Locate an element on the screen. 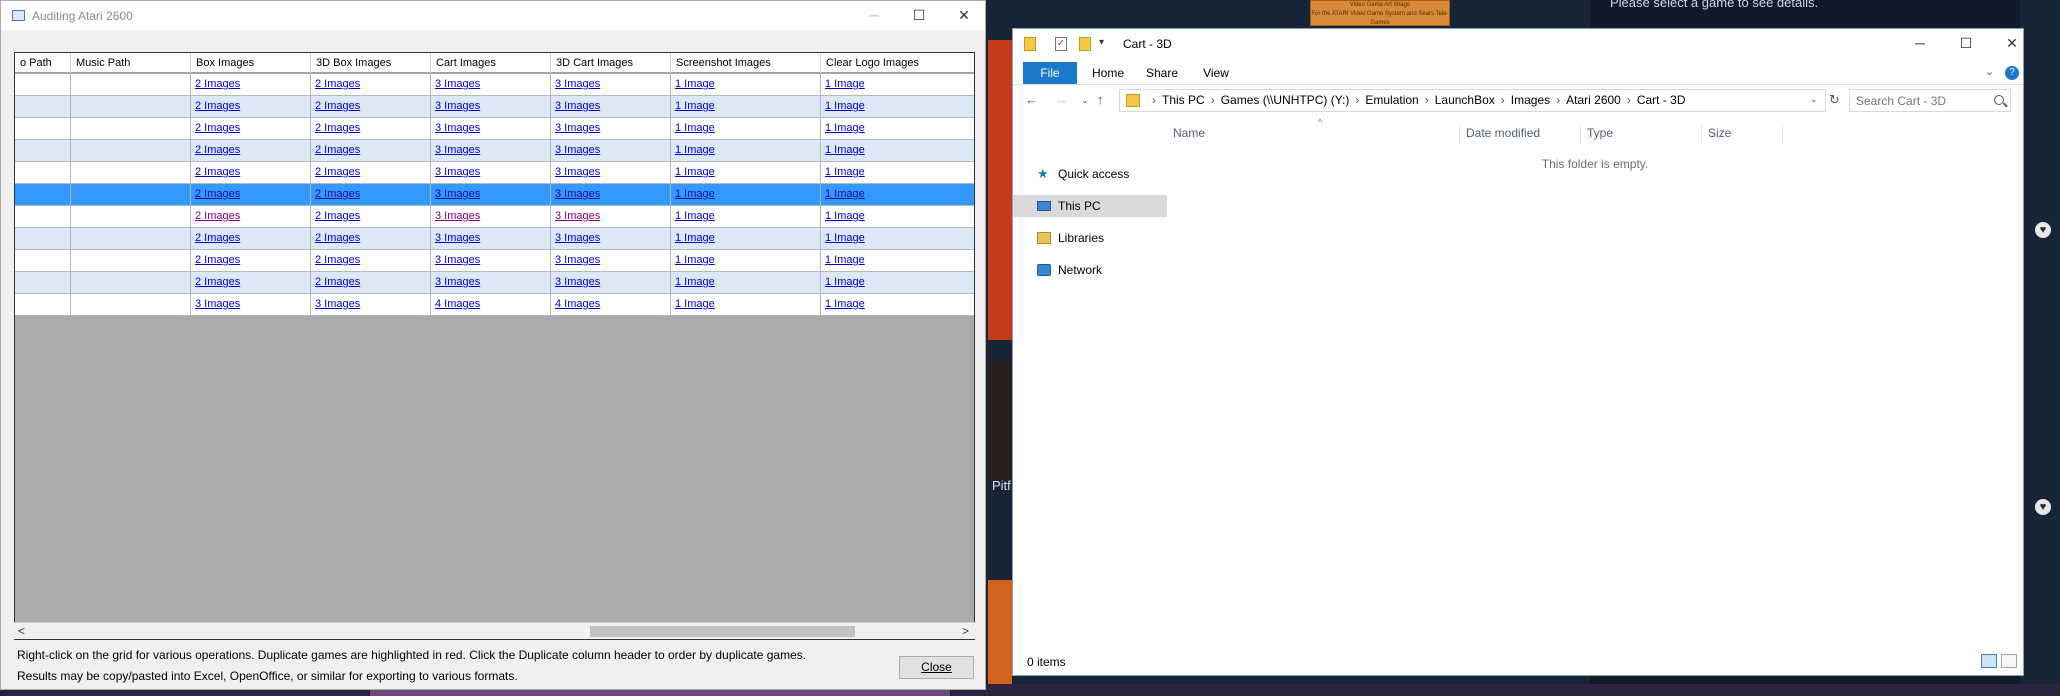  nav-item-network: Network is located at coordinates (1090, 270).